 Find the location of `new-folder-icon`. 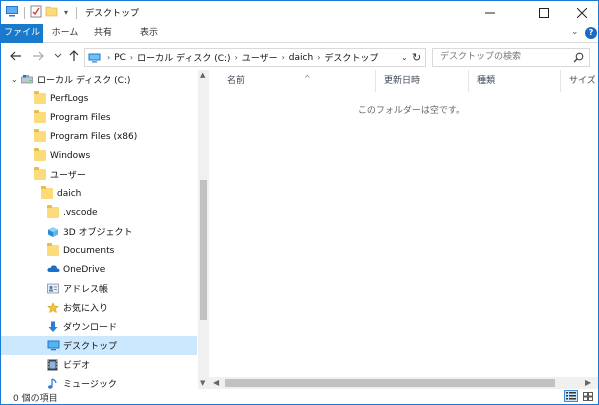

new-folder-icon is located at coordinates (51, 12).